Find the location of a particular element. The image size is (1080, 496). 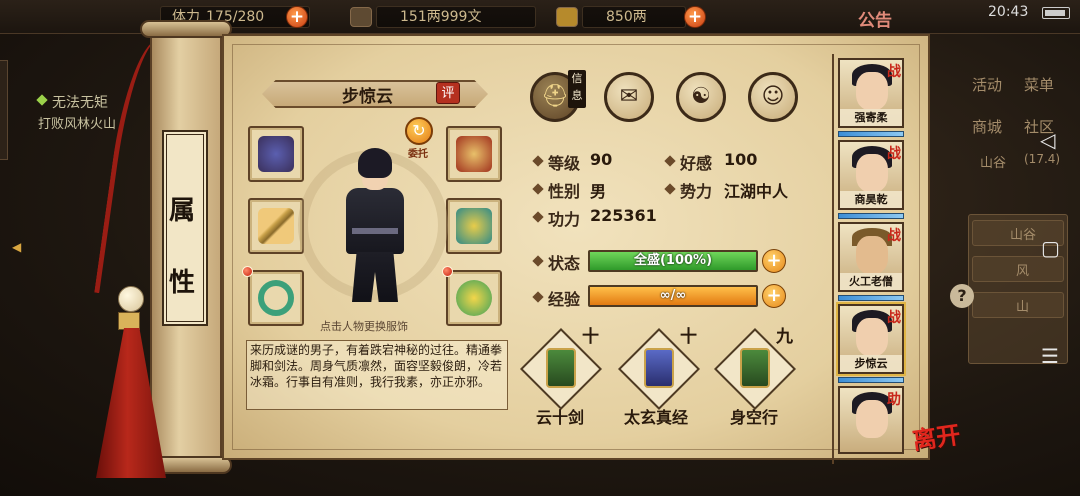

jade-ring-icon is located at coordinates (276, 298).